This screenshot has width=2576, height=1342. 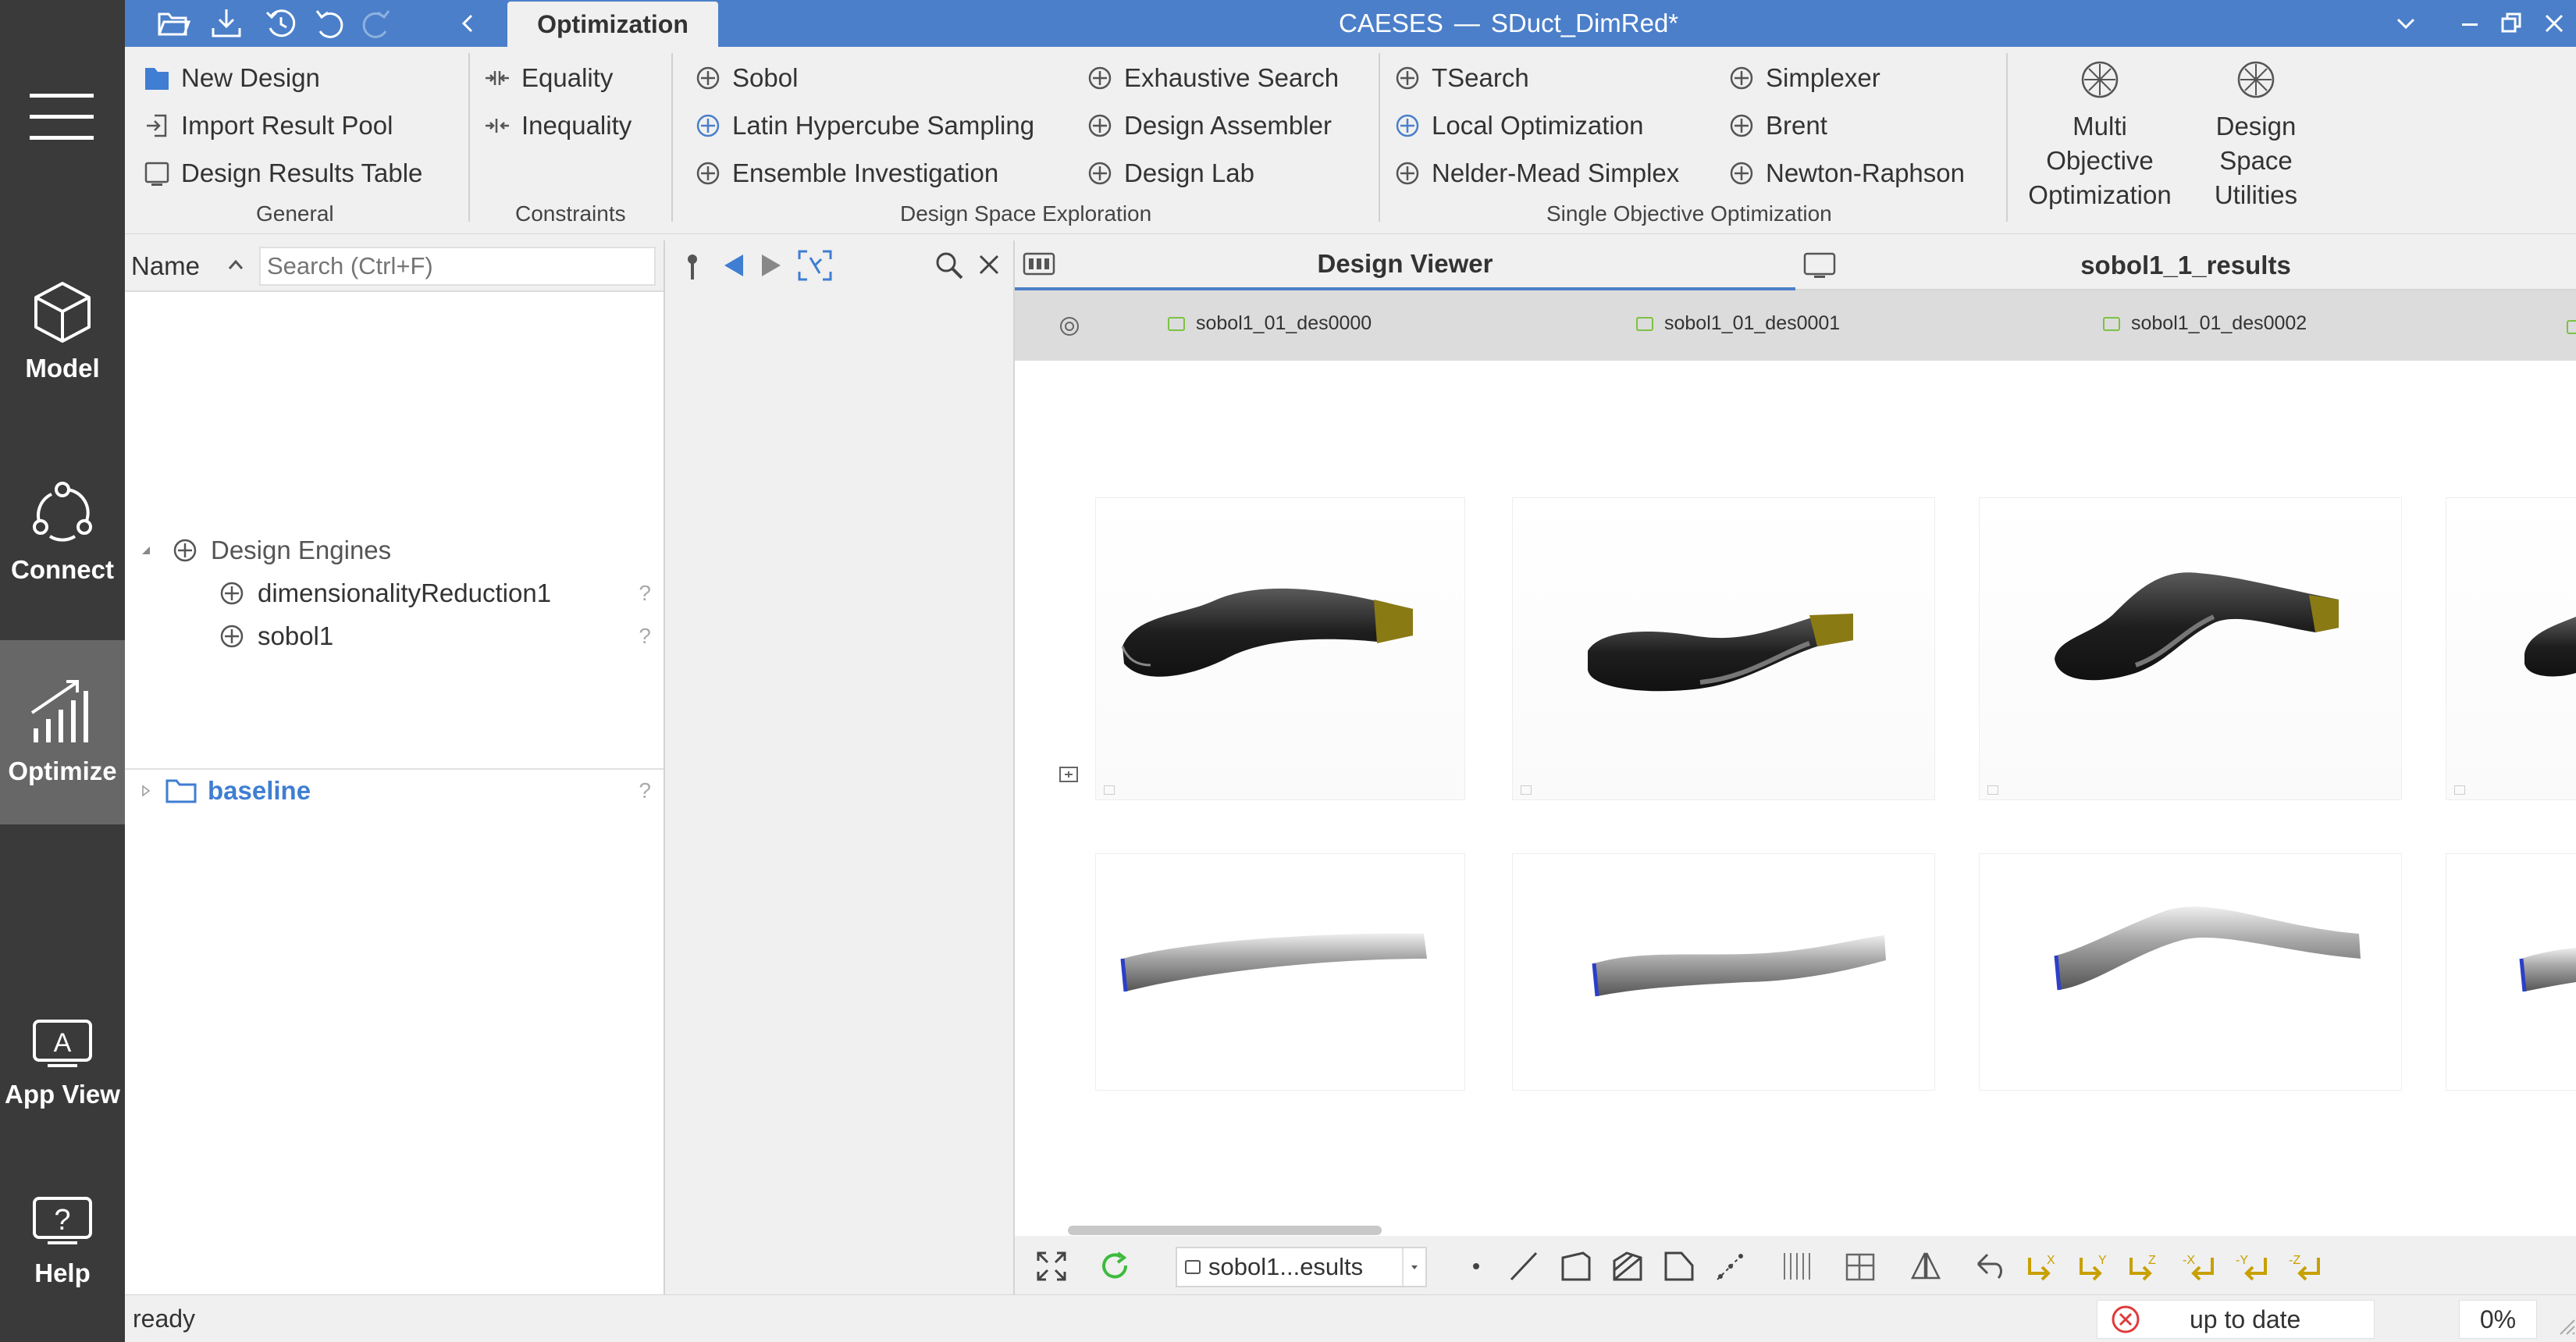 I want to click on import-result-pool-button: Import Result Pool, so click(x=268, y=126).